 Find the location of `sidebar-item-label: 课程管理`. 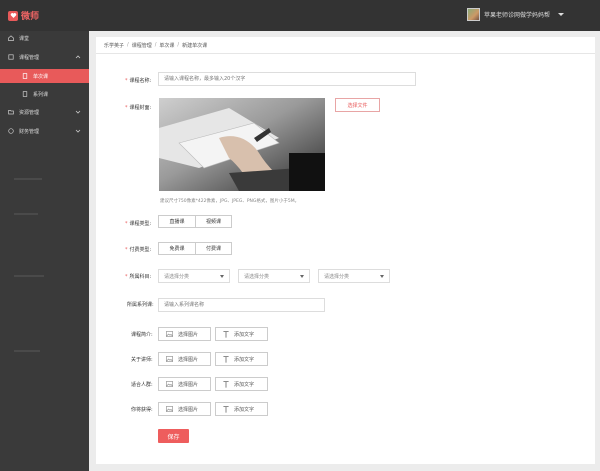

sidebar-item-label: 课程管理 is located at coordinates (29, 57).